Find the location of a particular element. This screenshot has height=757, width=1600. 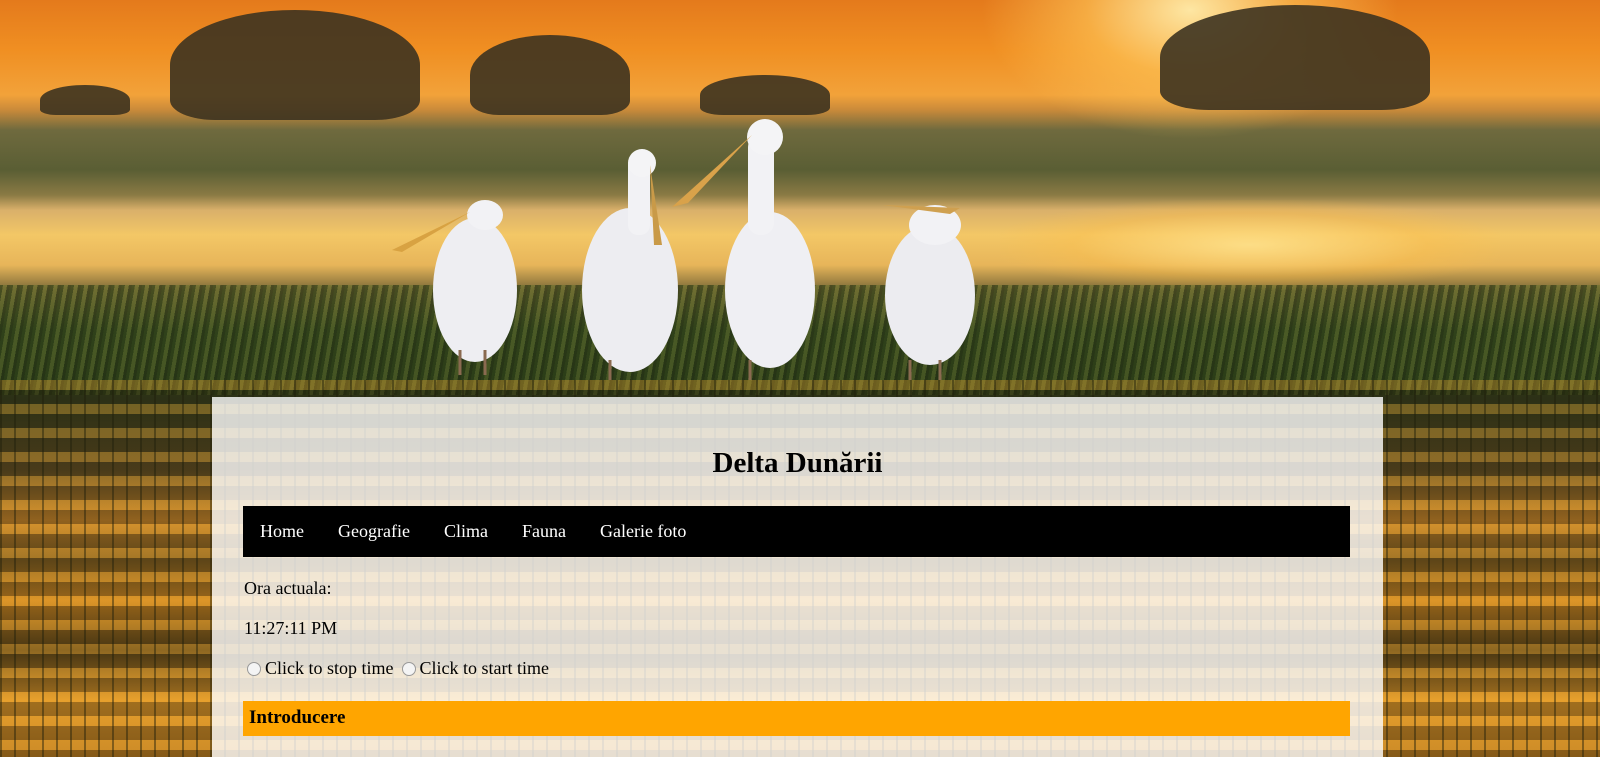

clock-label: Ora actuala: is located at coordinates (288, 588).